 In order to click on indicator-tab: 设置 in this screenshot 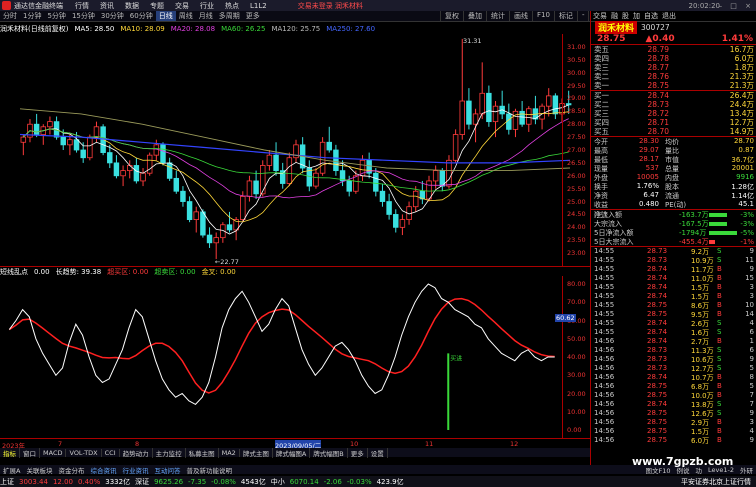, I will do `click(378, 452)`.